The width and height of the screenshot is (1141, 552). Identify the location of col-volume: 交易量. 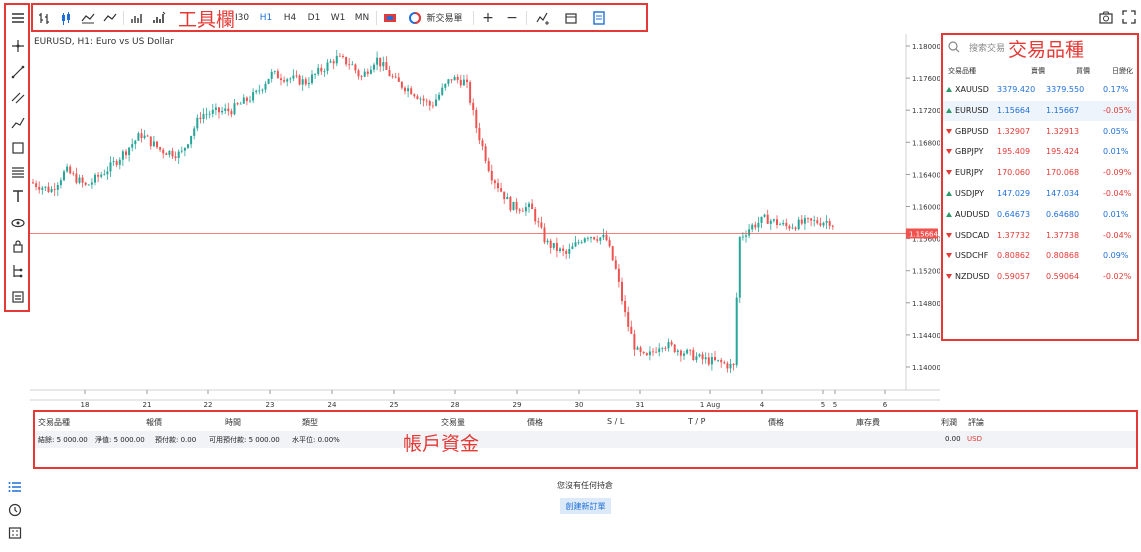
(453, 422).